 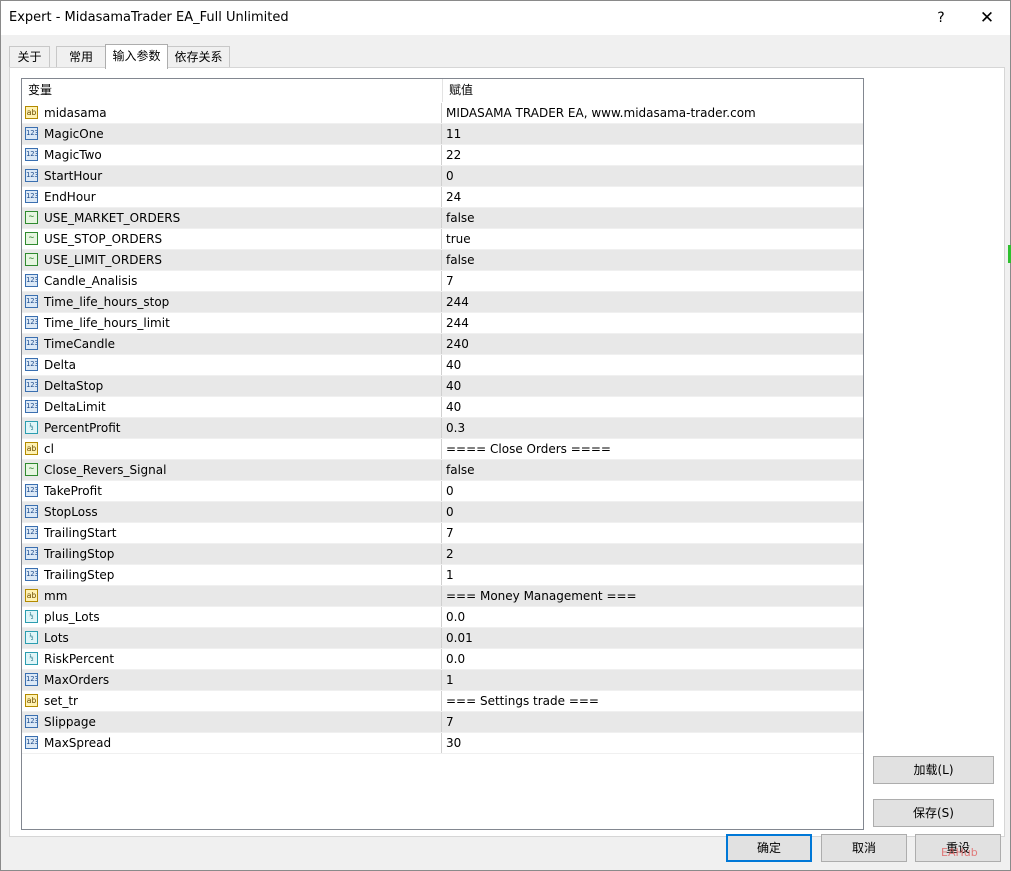 I want to click on parameter-name-cell: 123 TrailingStep, so click(x=232, y=575).